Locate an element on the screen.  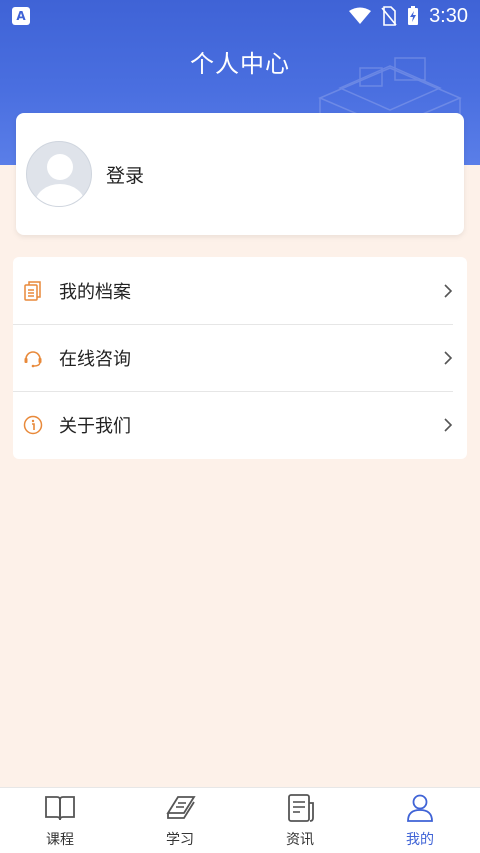
menu-item-label: 我的档案 is located at coordinates (95, 292).